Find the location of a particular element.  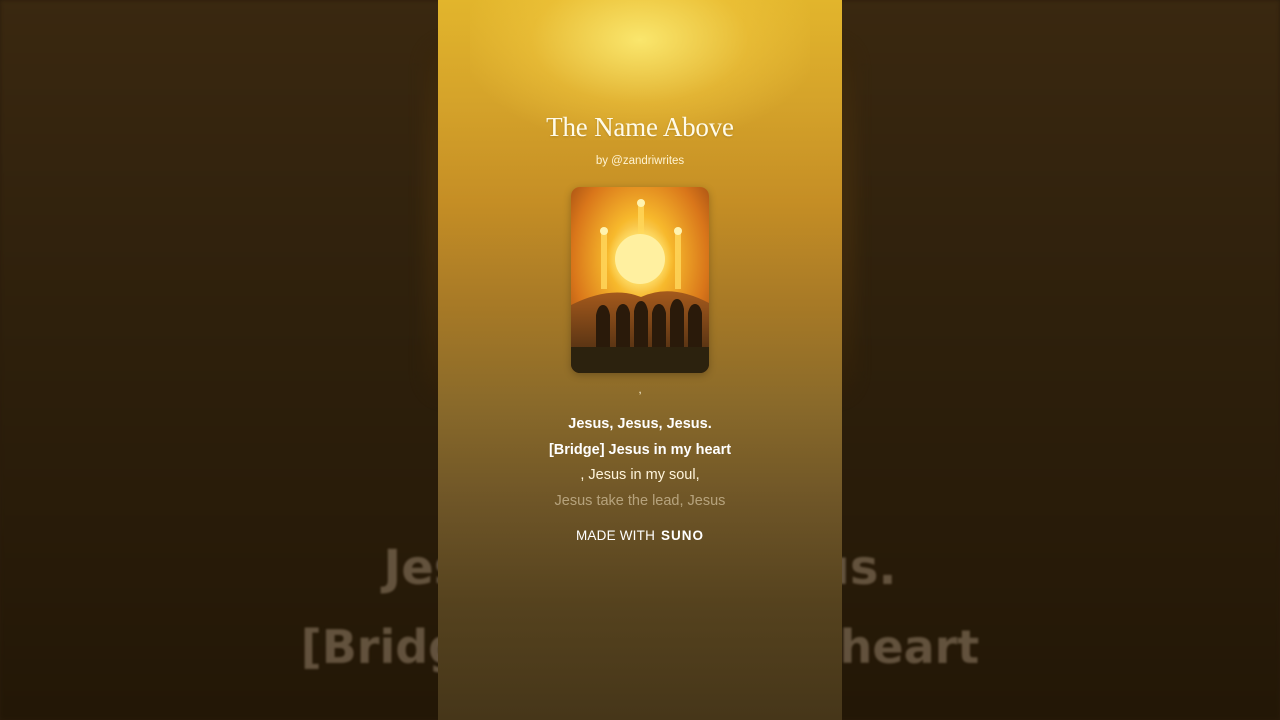

suno-logo: SUNO is located at coordinates (682, 535).